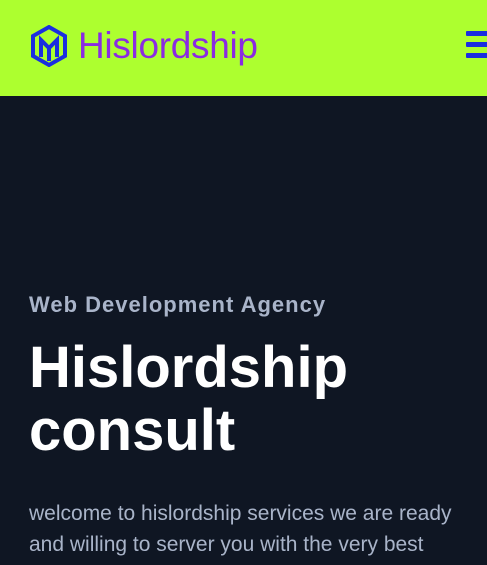 The width and height of the screenshot is (487, 565). What do you see at coordinates (178, 304) in the screenshot?
I see `hero-eyebrow: Web Development Agency` at bounding box center [178, 304].